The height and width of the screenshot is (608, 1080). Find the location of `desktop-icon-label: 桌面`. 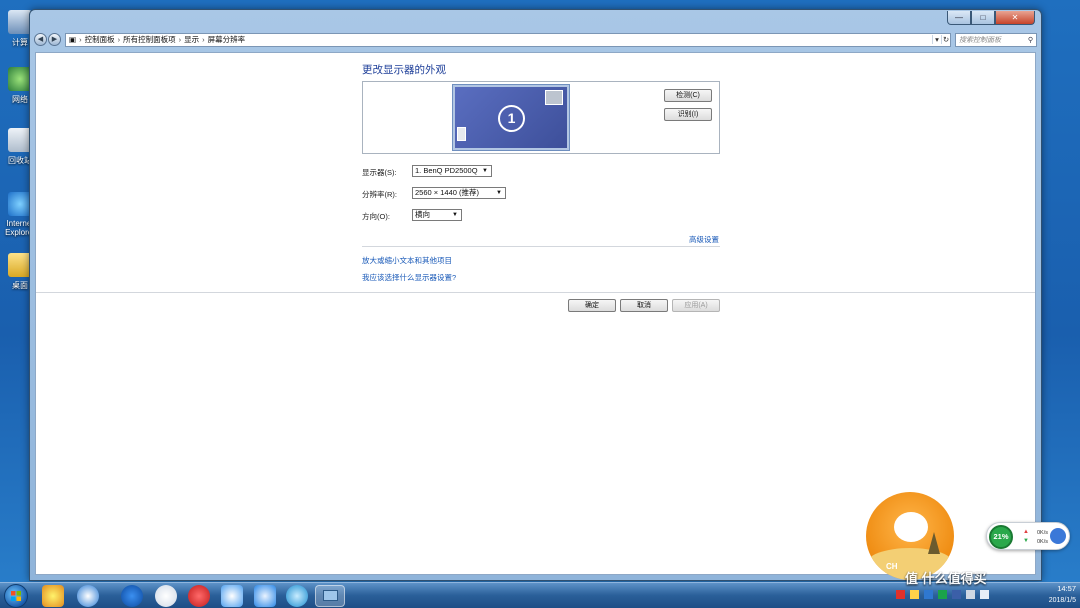

desktop-icon-label: 桌面 is located at coordinates (20, 285).